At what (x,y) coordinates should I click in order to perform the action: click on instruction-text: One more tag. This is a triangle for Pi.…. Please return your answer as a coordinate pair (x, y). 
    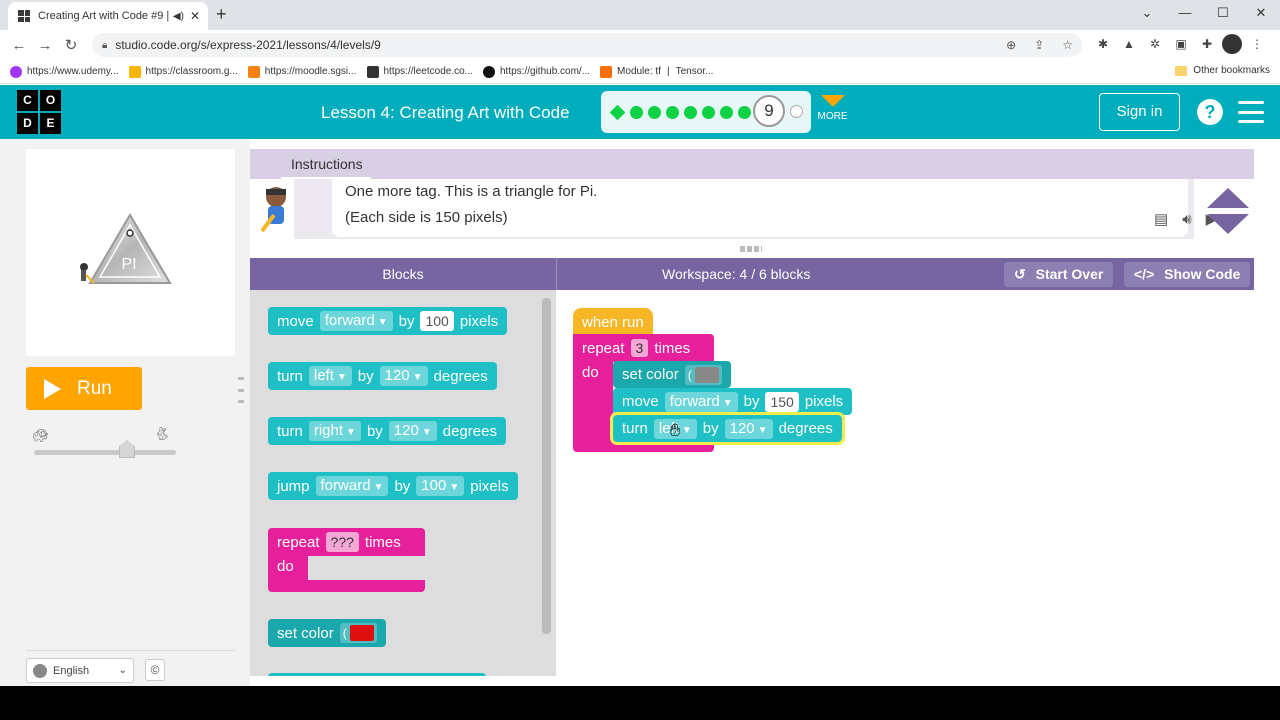
    Looking at the image, I should click on (774, 208).